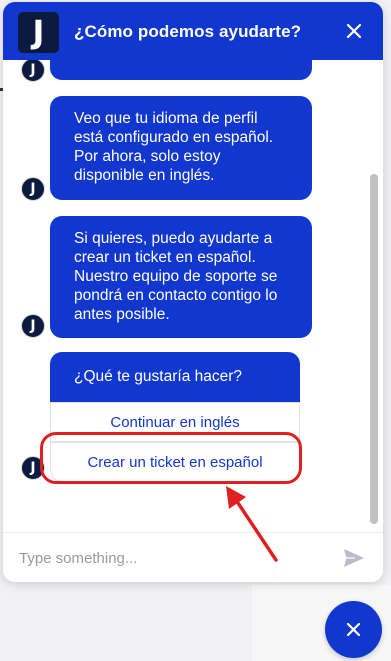 The width and height of the screenshot is (391, 661). Describe the element at coordinates (176, 276) in the screenshot. I see `message-line: Nuestro equipo de soporte se` at that location.